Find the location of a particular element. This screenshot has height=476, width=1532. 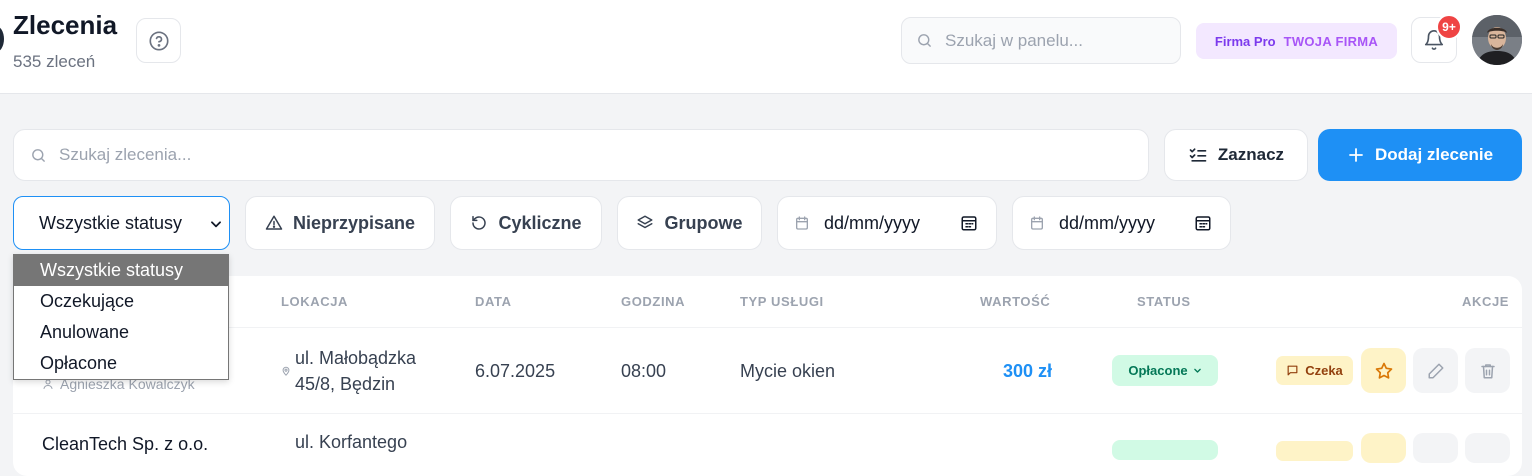

waiting-note-badge: Czeka is located at coordinates (1314, 370).